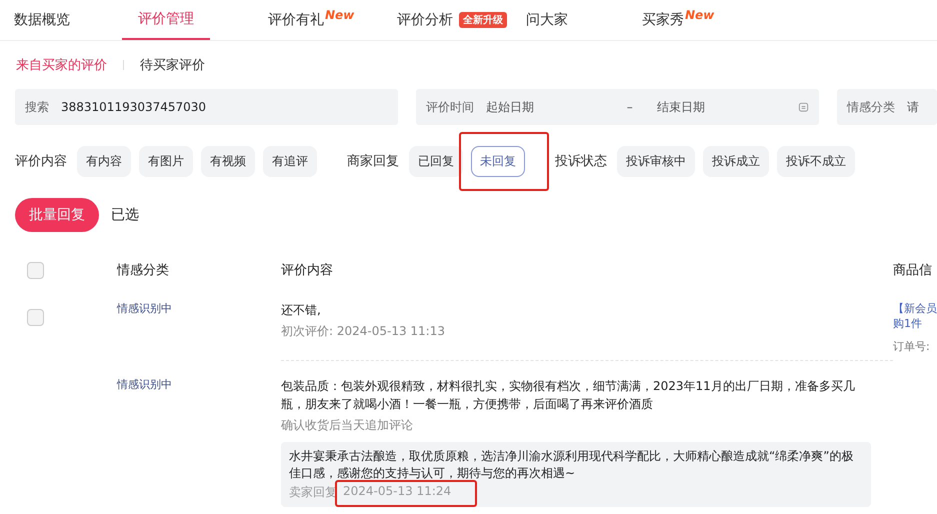 The height and width of the screenshot is (514, 937). What do you see at coordinates (498, 161) in the screenshot?
I see `filter-chip: 未回复` at bounding box center [498, 161].